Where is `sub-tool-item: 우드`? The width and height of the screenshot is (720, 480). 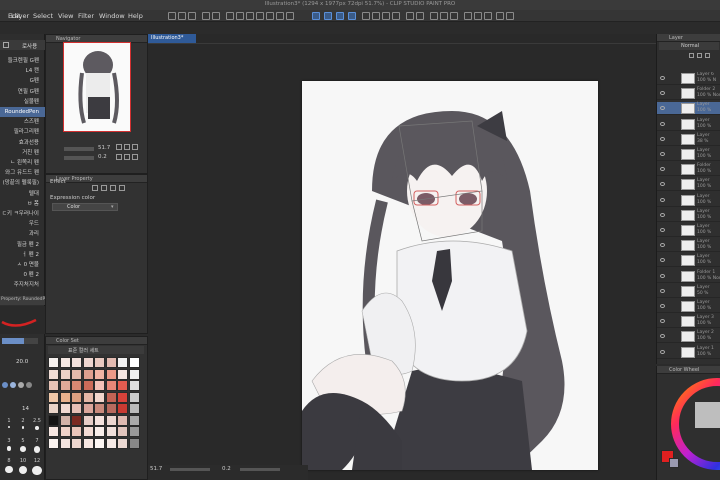
sub-tool-item: 우드 is located at coordinates (22, 224).